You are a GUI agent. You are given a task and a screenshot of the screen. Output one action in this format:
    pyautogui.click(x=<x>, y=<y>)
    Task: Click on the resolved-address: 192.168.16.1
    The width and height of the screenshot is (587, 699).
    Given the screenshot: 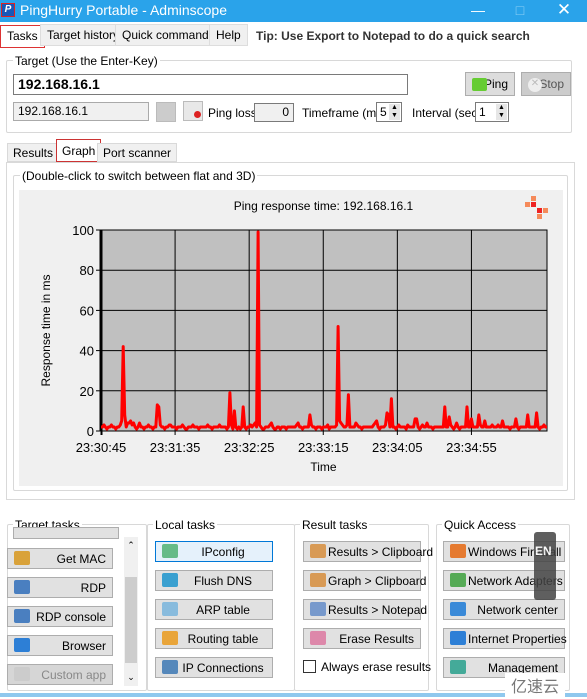 What is the action you would take?
    pyautogui.click(x=81, y=111)
    